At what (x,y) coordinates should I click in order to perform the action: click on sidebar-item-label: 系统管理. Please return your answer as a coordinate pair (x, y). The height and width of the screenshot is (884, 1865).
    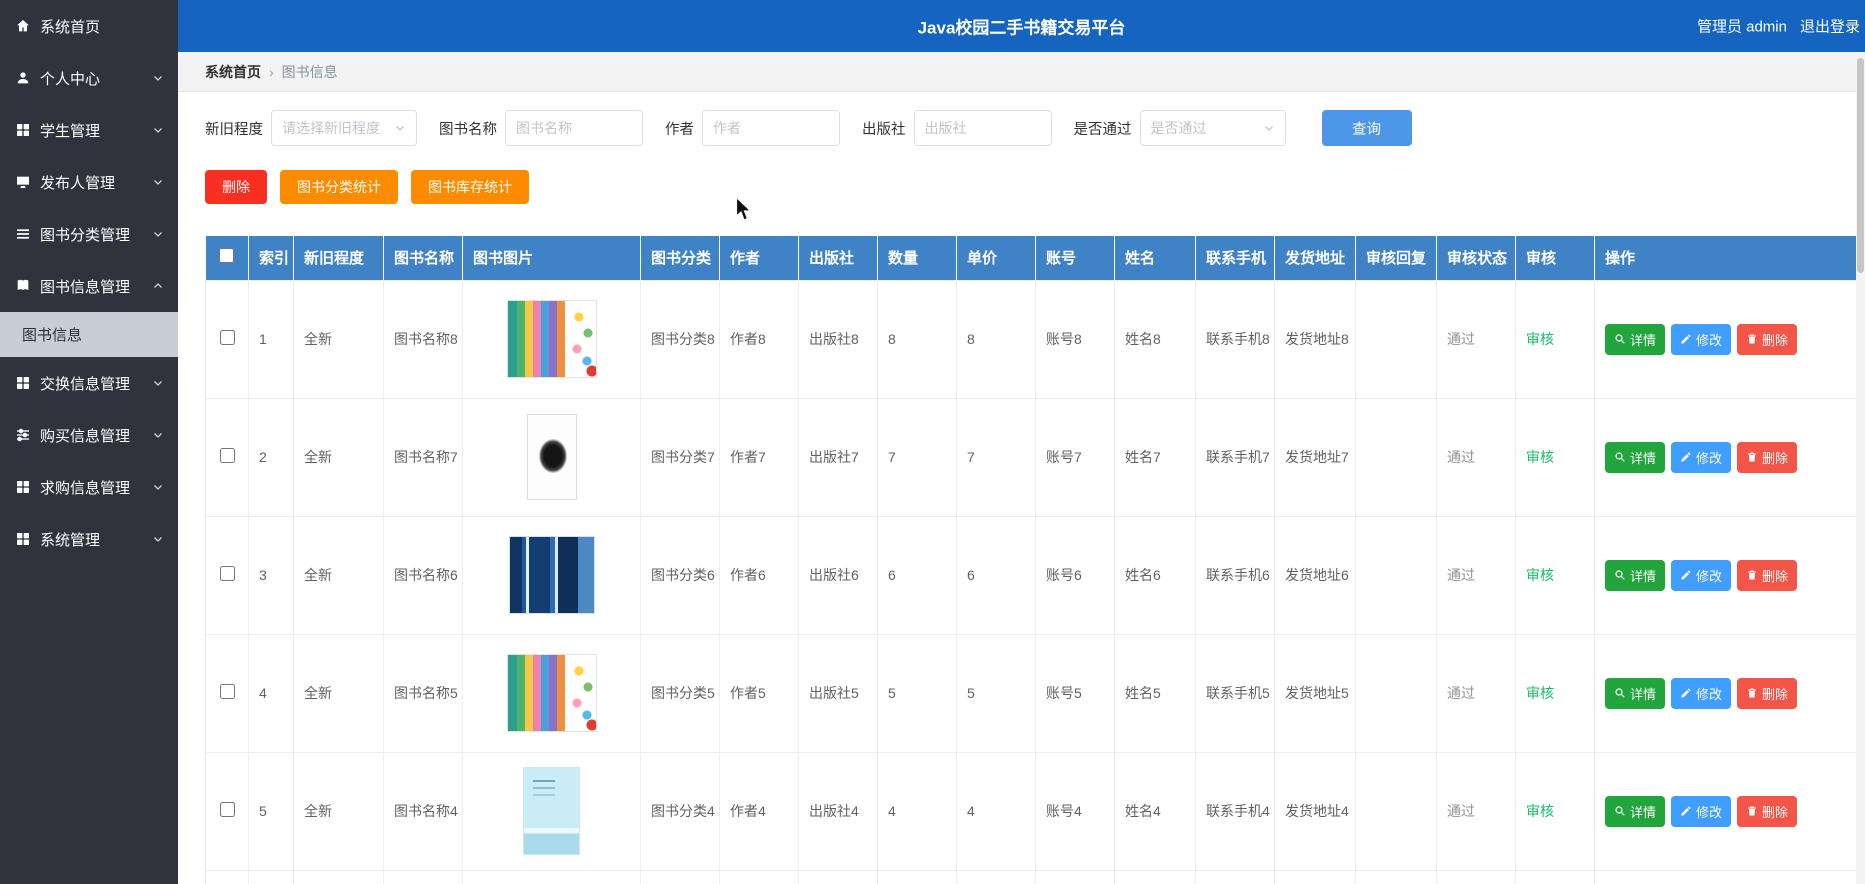
    Looking at the image, I should click on (70, 540).